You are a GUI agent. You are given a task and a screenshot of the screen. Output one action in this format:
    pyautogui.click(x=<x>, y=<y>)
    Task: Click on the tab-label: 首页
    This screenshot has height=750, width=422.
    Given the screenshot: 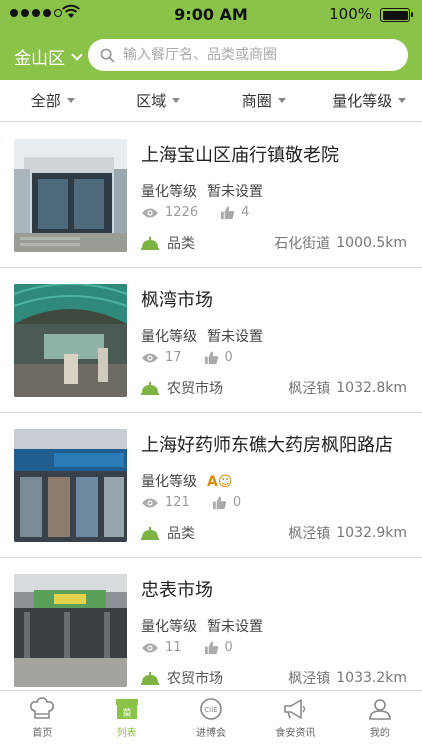 What is the action you would take?
    pyautogui.click(x=42, y=733)
    